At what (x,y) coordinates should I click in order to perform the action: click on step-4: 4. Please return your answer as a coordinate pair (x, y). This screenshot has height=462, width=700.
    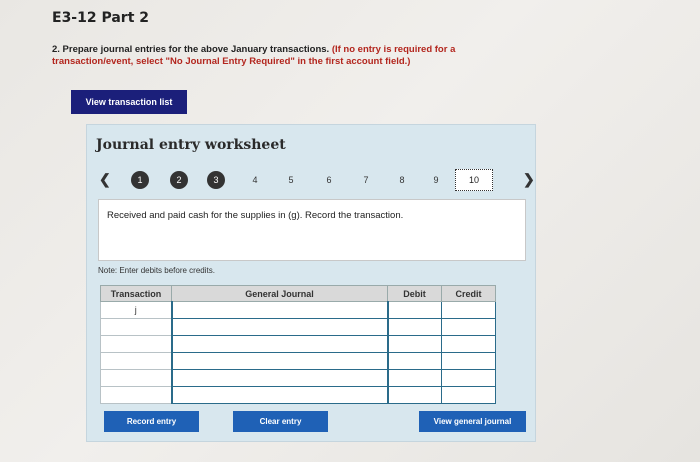
    Looking at the image, I should click on (255, 180).